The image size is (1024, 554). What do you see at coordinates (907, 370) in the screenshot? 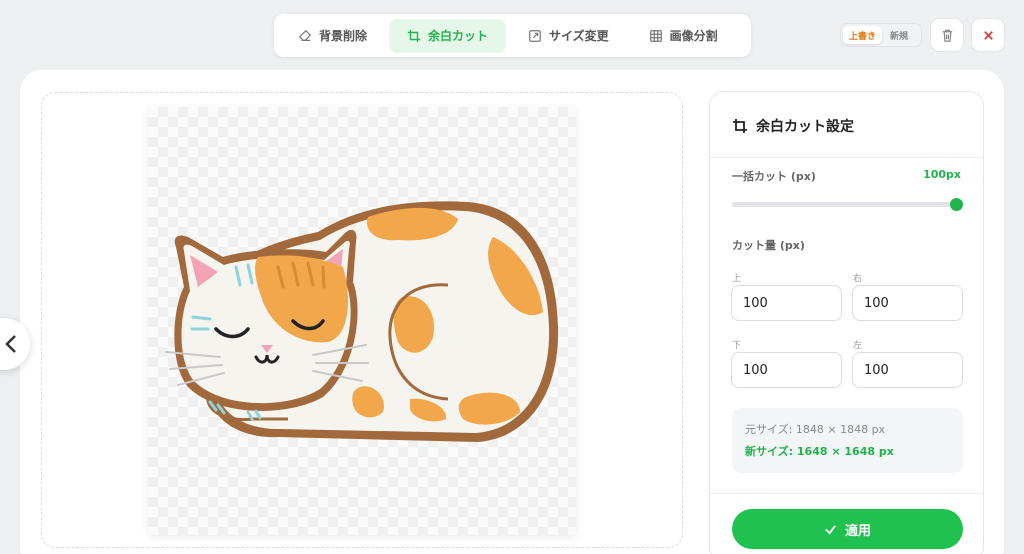
I see `left-input: 100` at bounding box center [907, 370].